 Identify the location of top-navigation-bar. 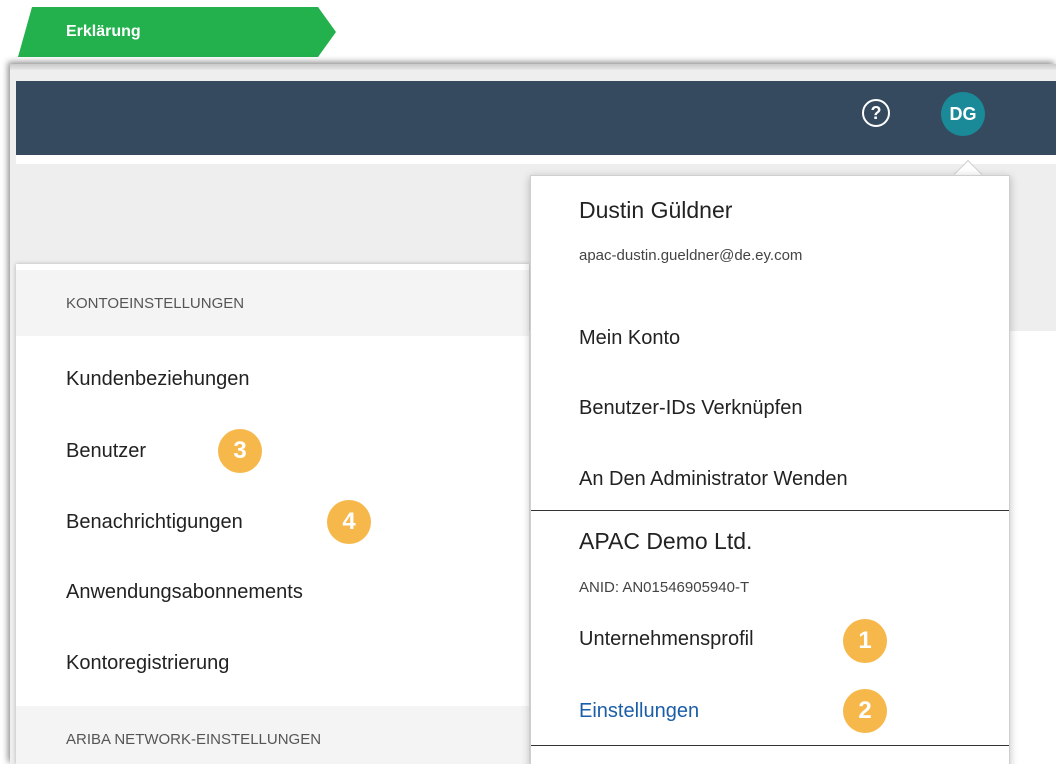
(536, 118).